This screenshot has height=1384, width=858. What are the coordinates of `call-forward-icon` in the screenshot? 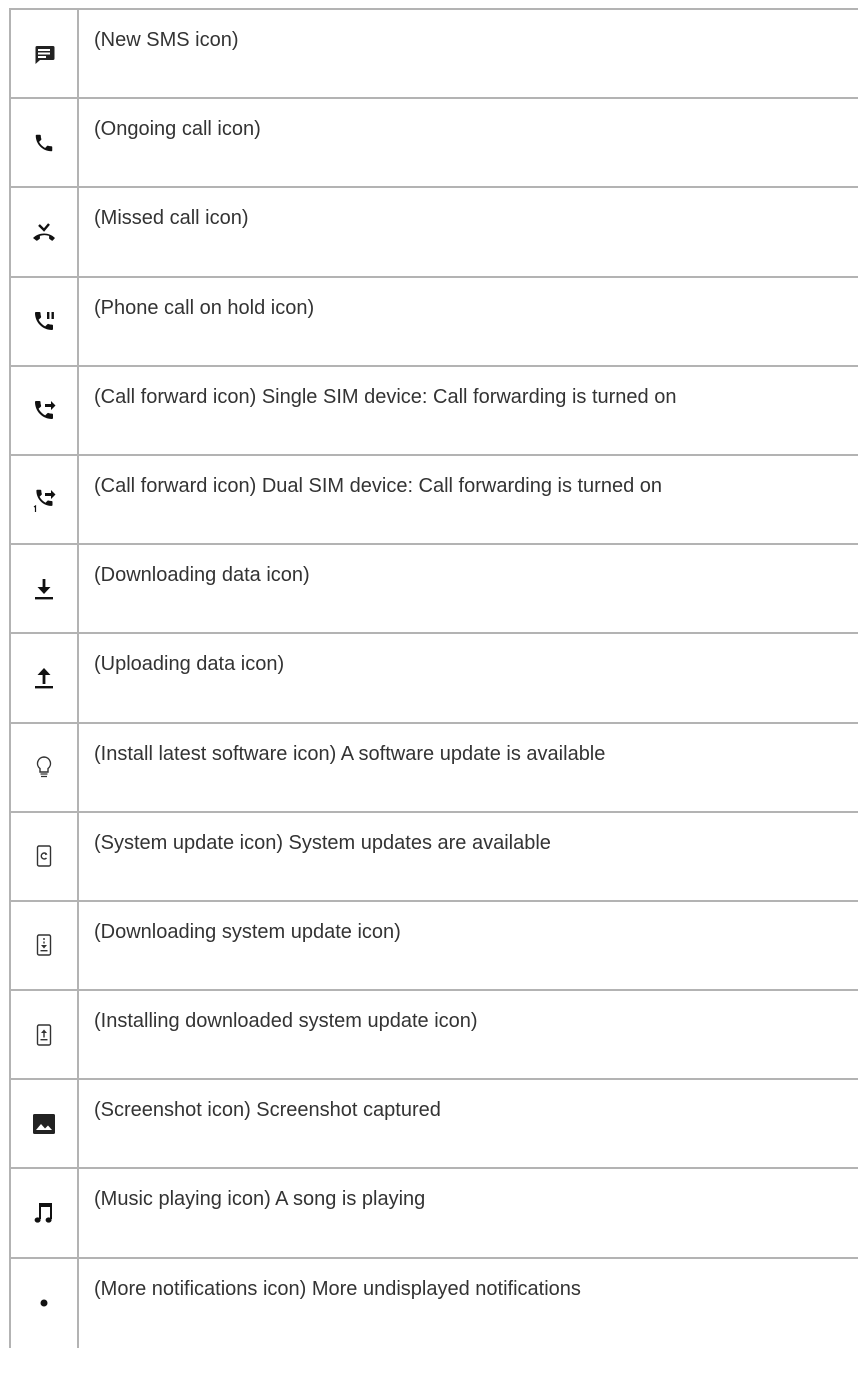 It's located at (45, 410).